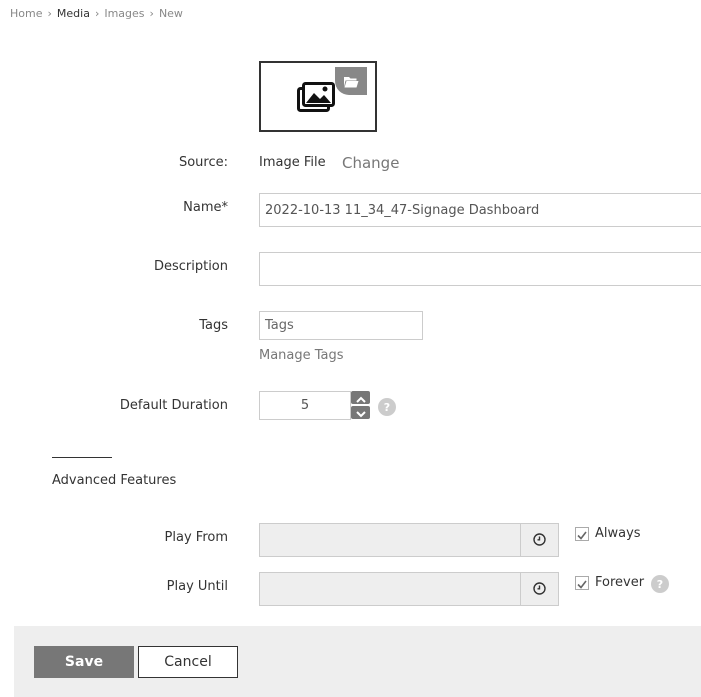 This screenshot has height=697, width=701. I want to click on image-gallery-icon, so click(318, 98).